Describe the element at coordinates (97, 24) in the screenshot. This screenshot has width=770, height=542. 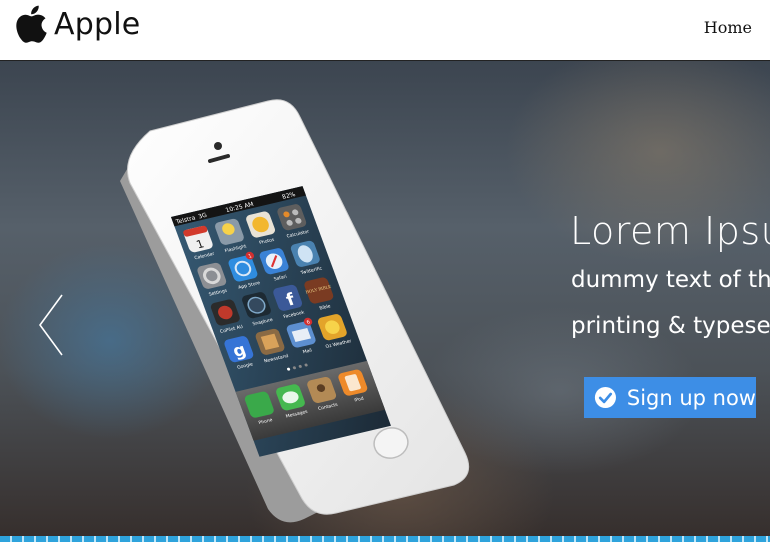
I see `brand-name: Apple` at that location.